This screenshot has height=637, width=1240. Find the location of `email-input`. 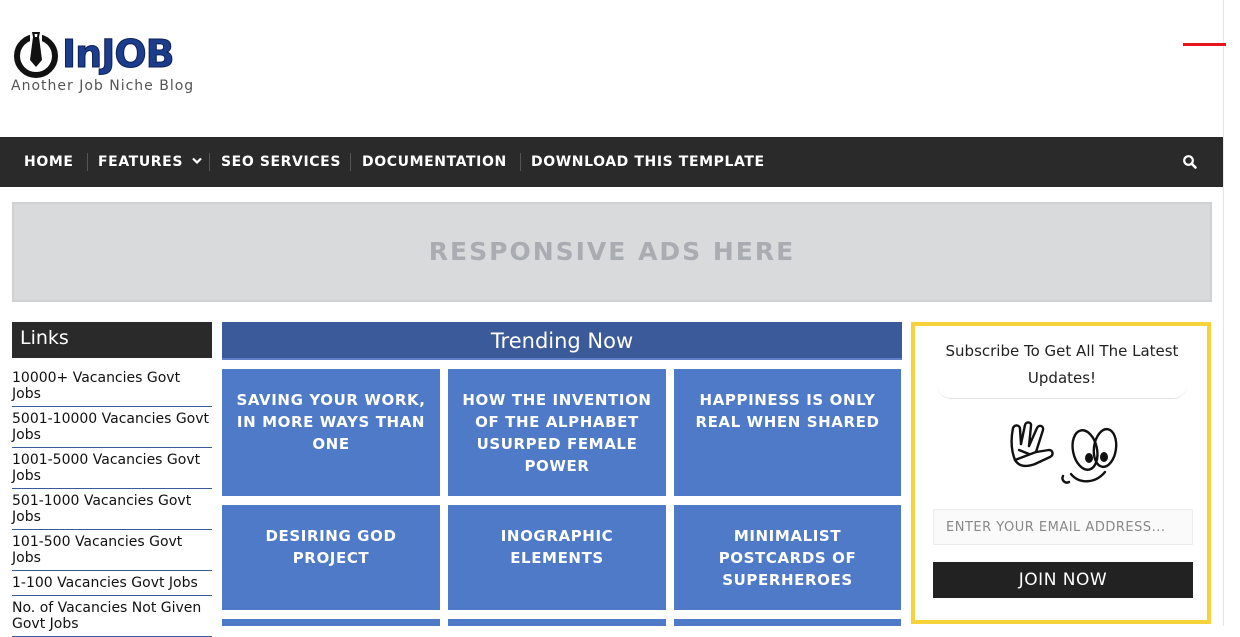

email-input is located at coordinates (1063, 527).